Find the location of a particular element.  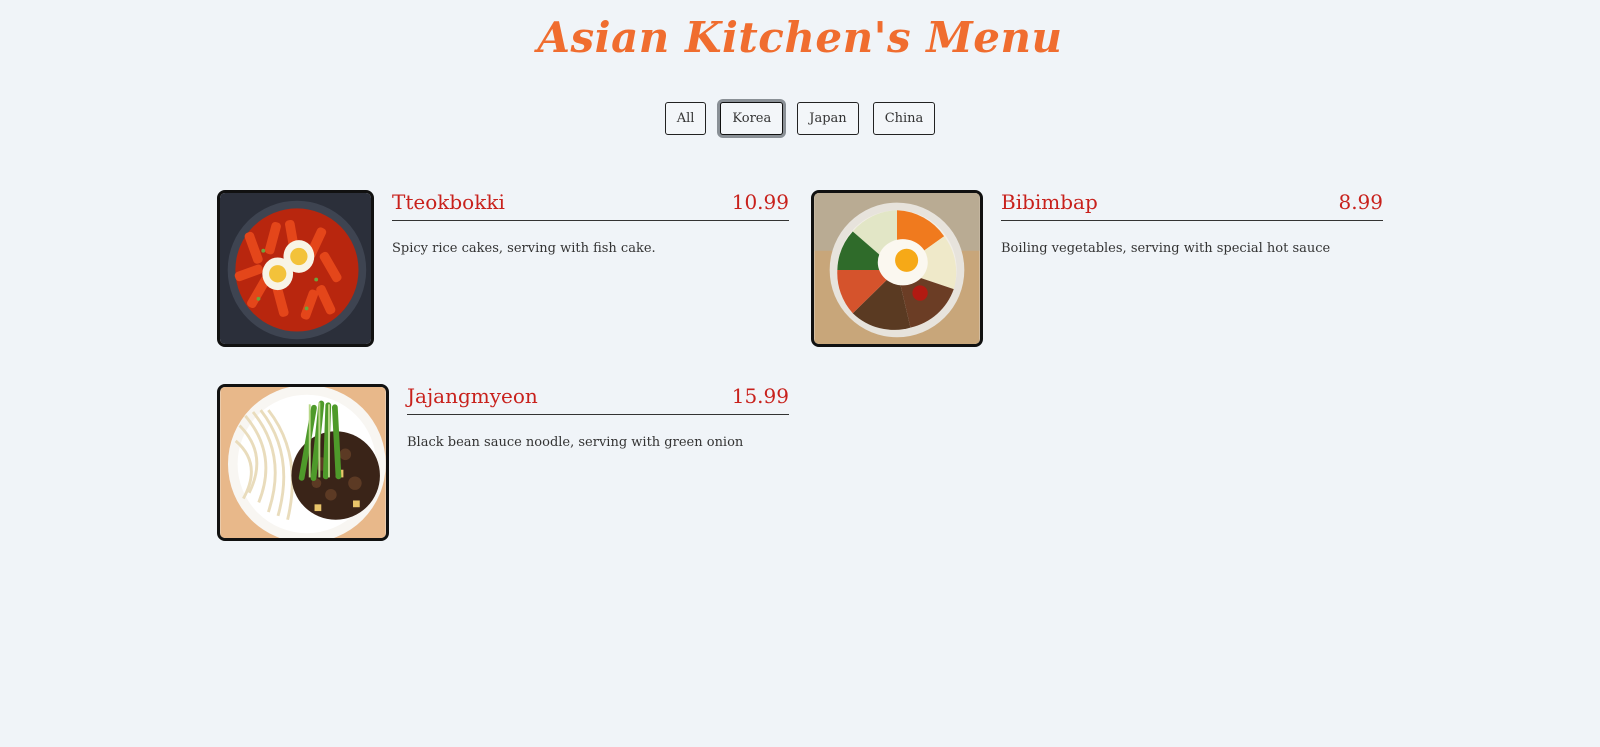

item-header: Jajangmyeon 15.99 is located at coordinates (598, 399).